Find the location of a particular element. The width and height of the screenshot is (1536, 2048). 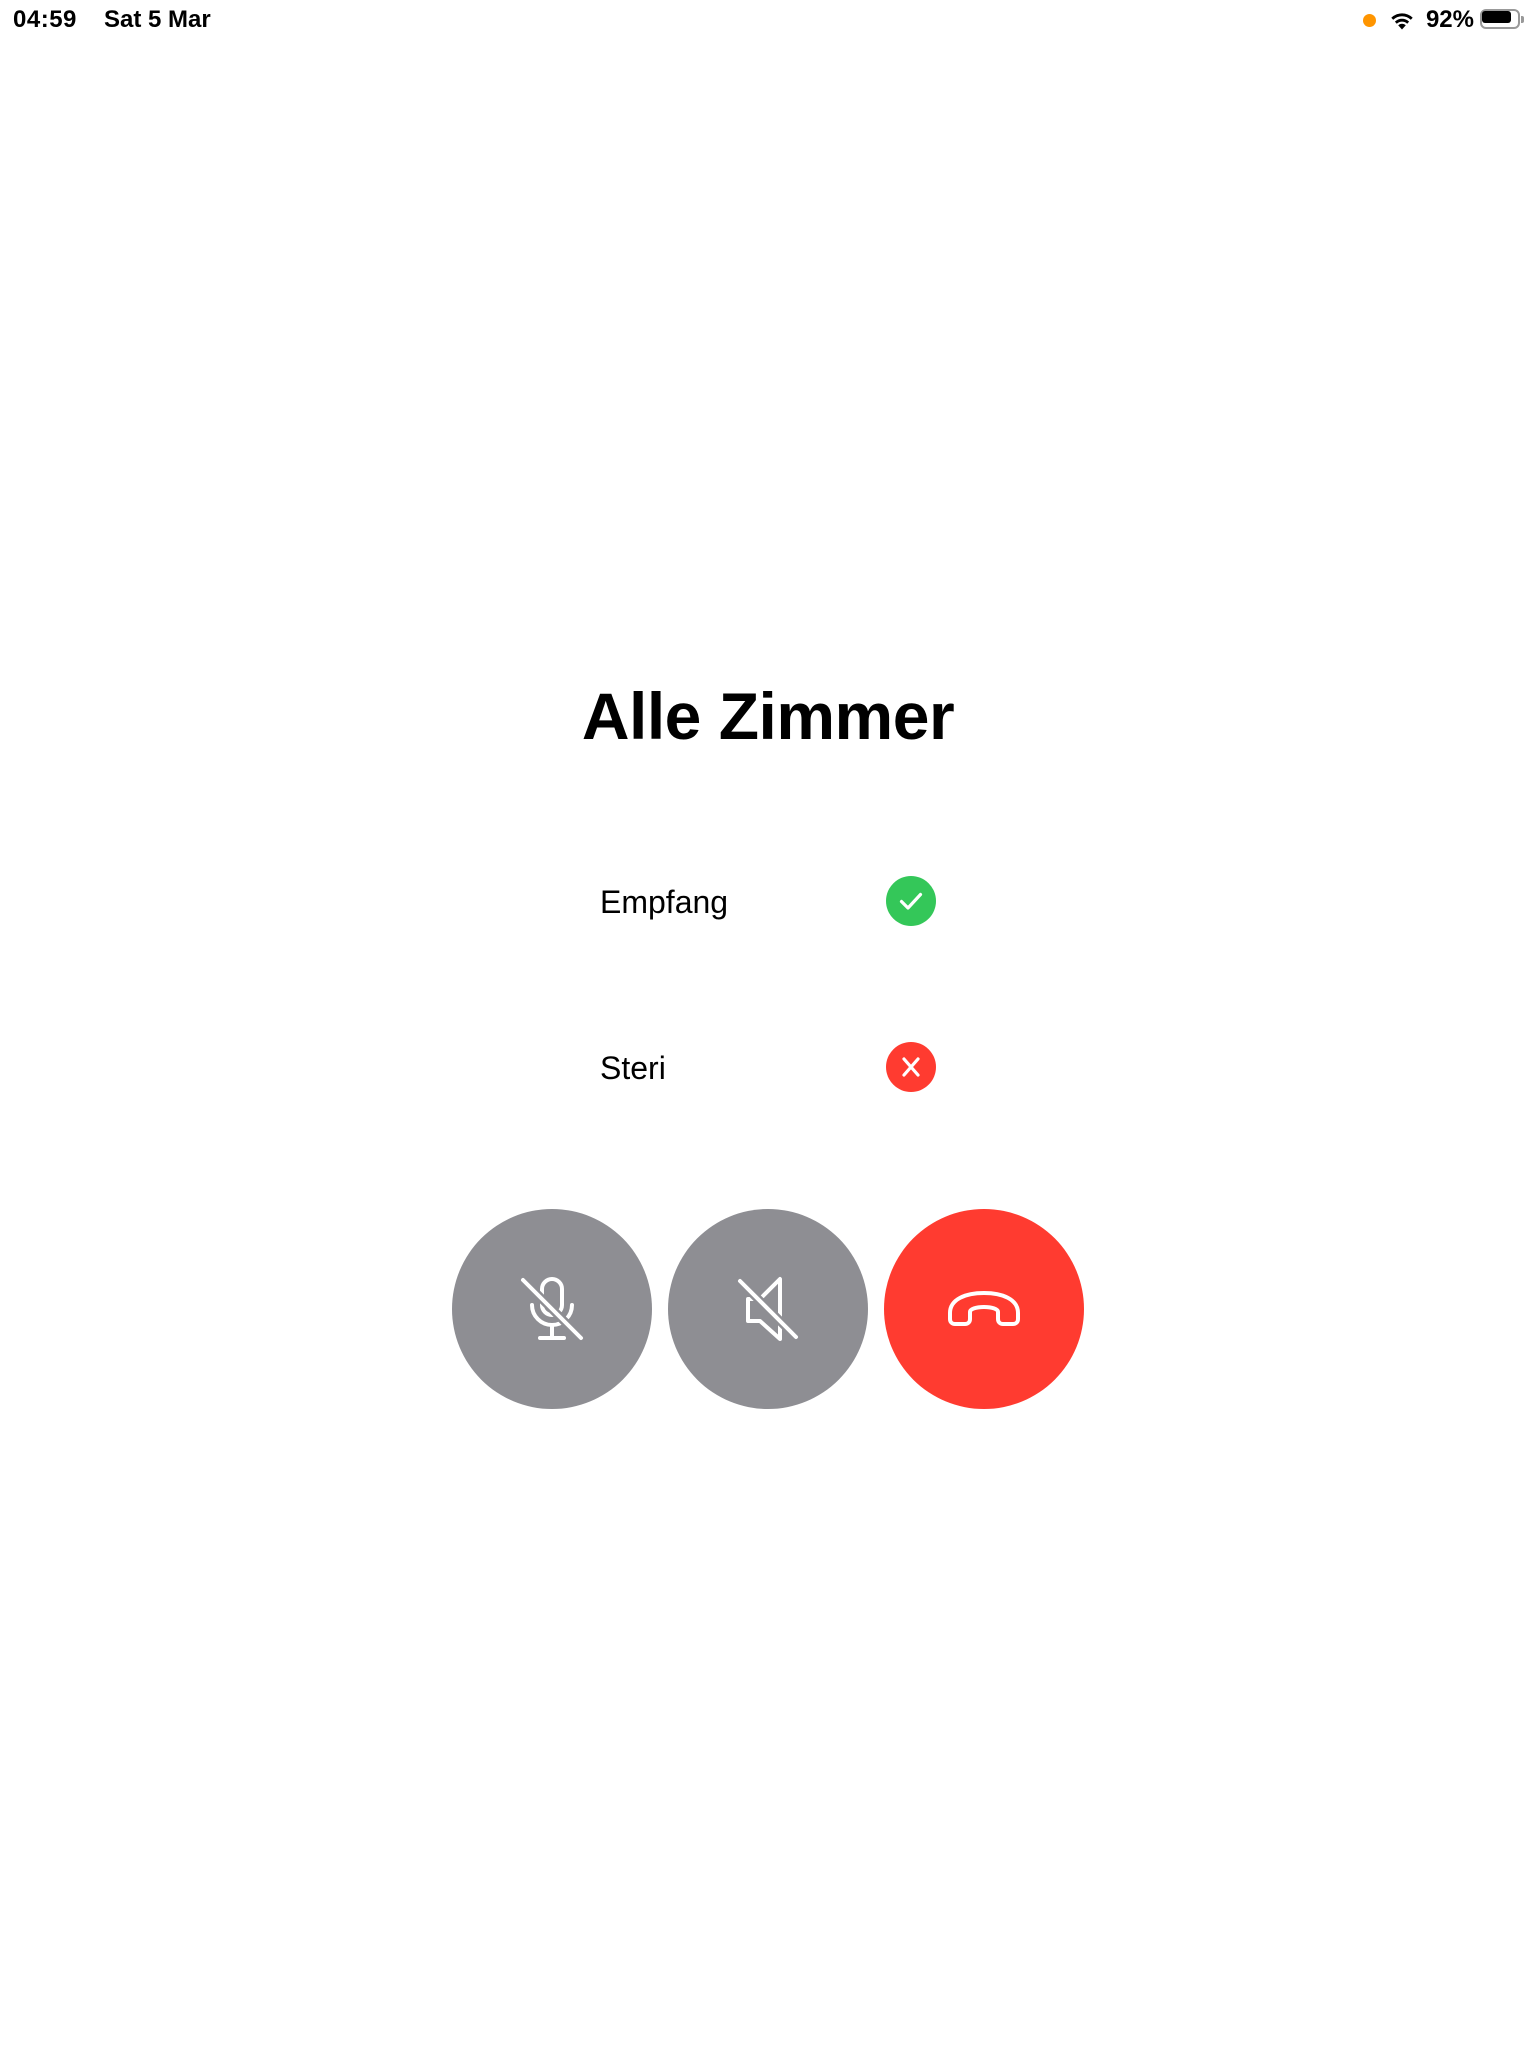

status-date: Sat 5 Mar is located at coordinates (157, 19).